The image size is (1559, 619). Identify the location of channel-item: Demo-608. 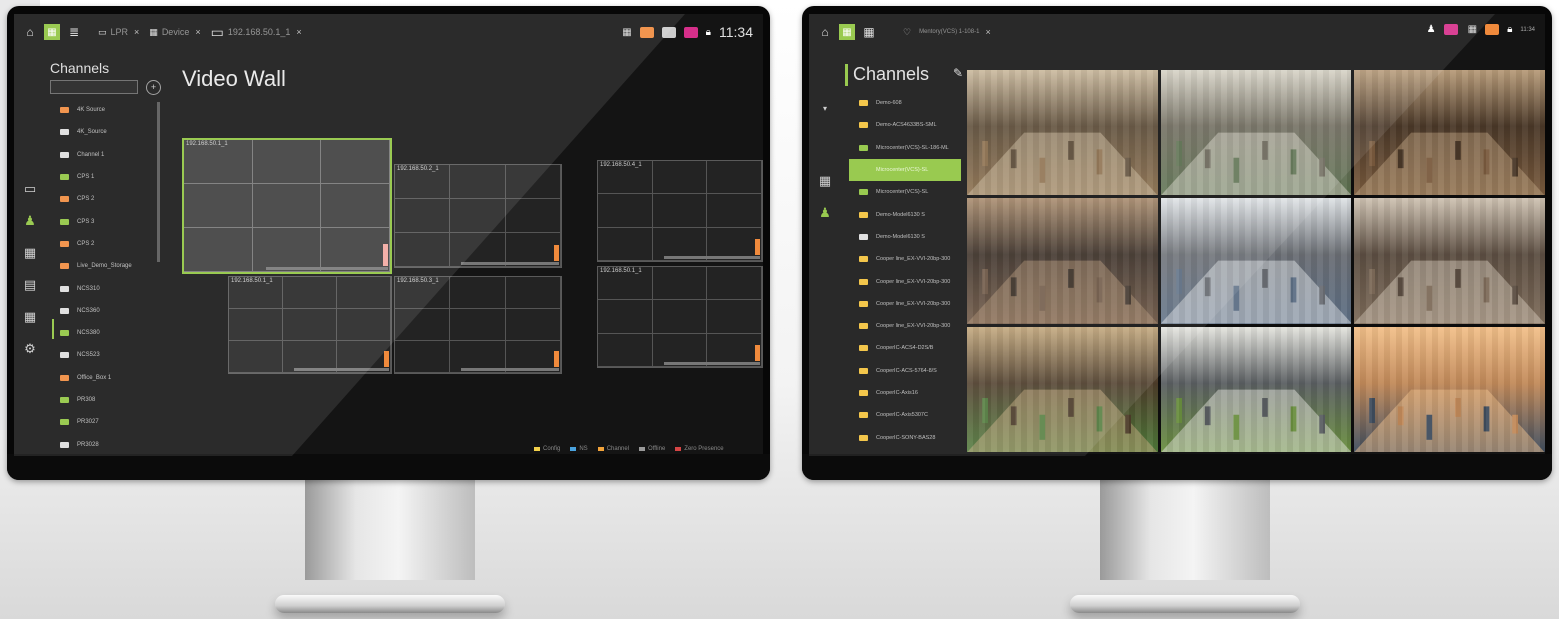
(905, 103).